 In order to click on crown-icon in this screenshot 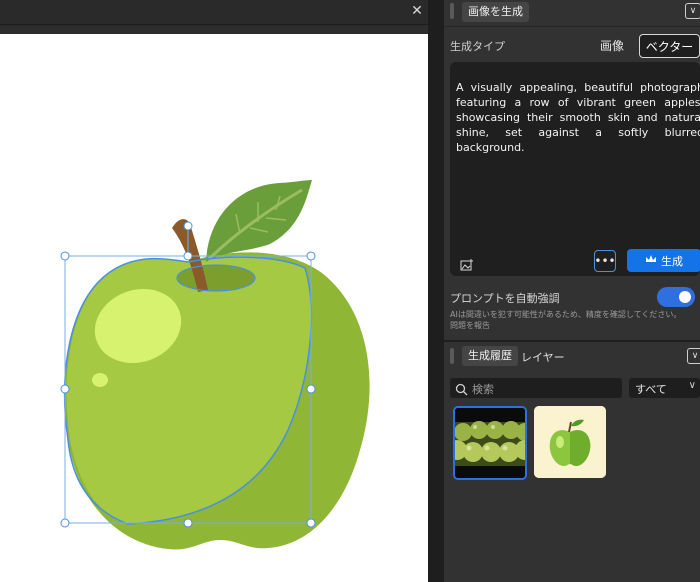, I will do `click(651, 260)`.